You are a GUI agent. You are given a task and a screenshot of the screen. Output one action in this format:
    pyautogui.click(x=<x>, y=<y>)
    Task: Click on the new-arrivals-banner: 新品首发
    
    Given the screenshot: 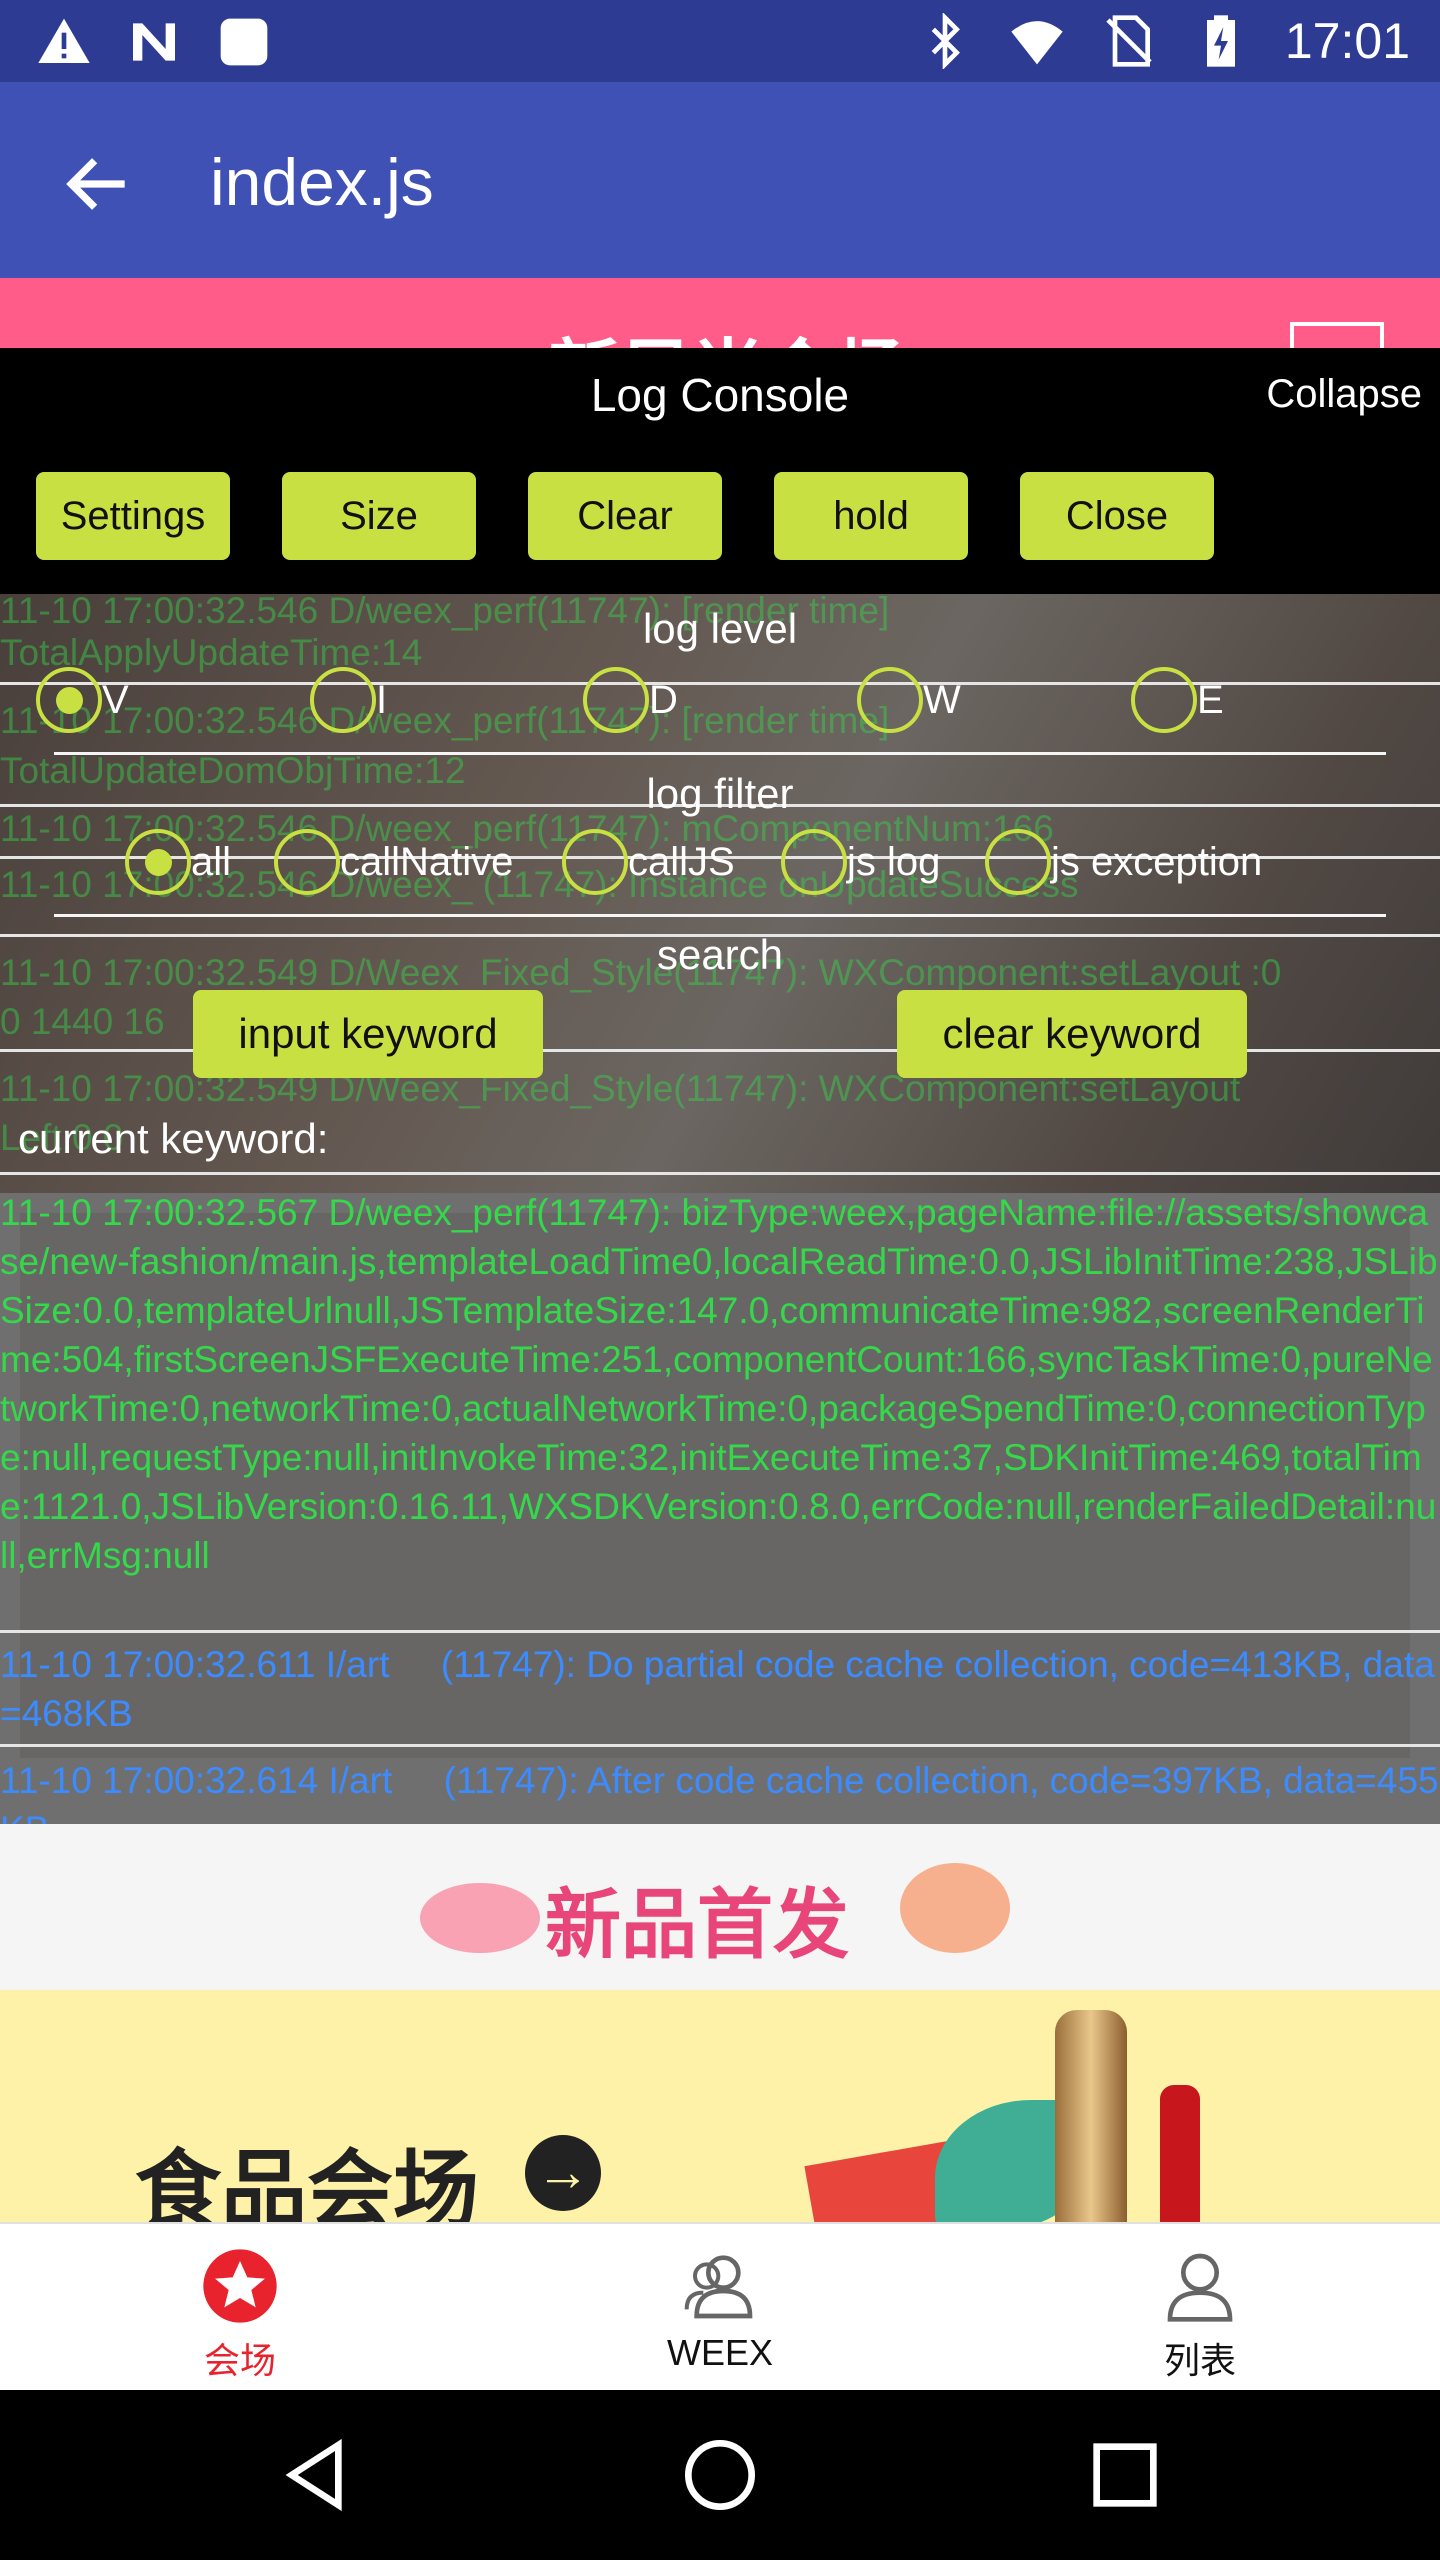 What is the action you would take?
    pyautogui.click(x=720, y=1905)
    